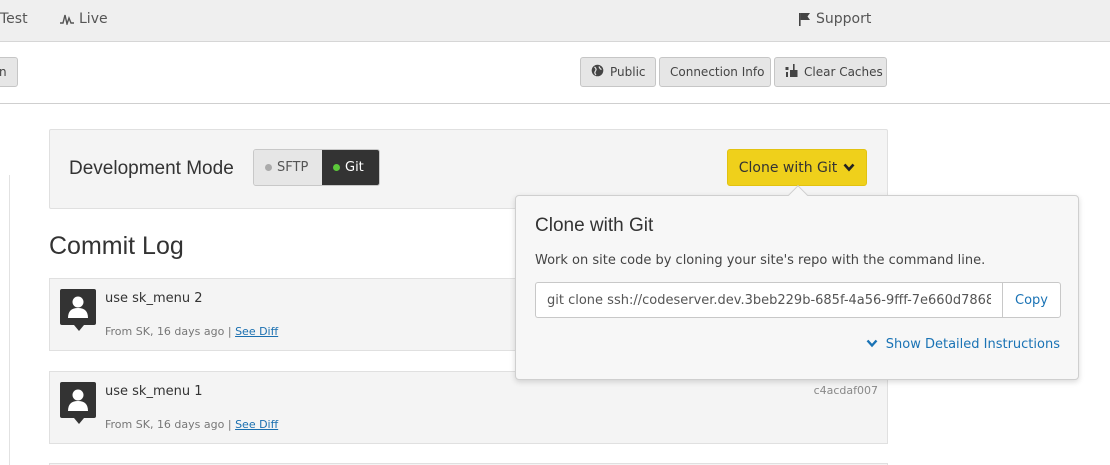  I want to click on connection-info-button: Connection Info, so click(715, 72).